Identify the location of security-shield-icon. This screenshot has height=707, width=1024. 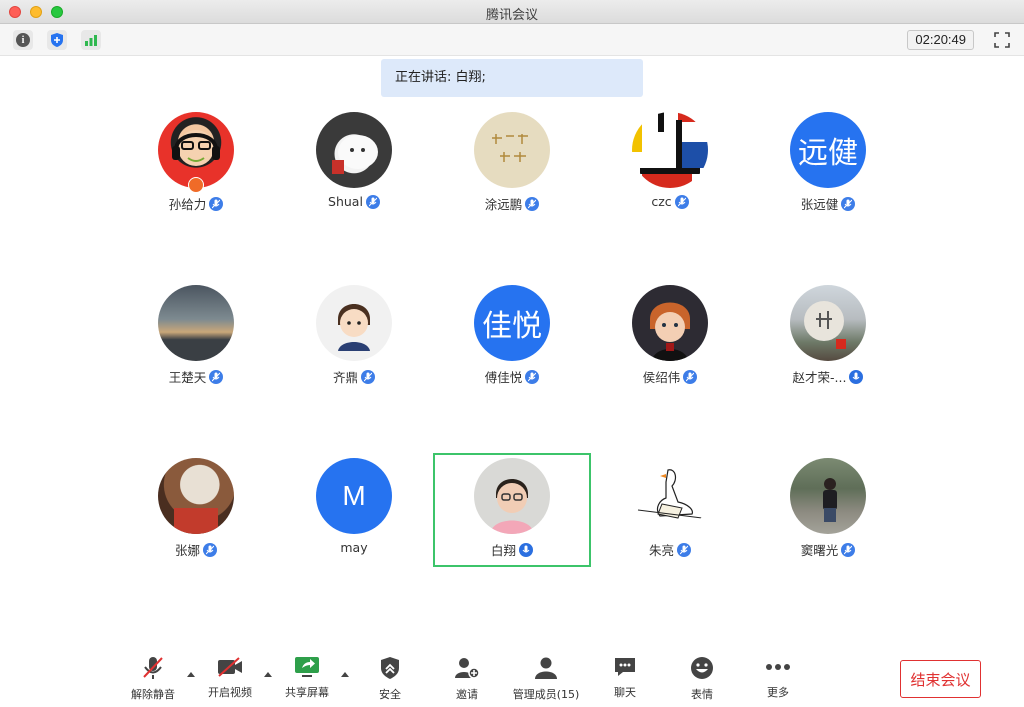
(57, 40).